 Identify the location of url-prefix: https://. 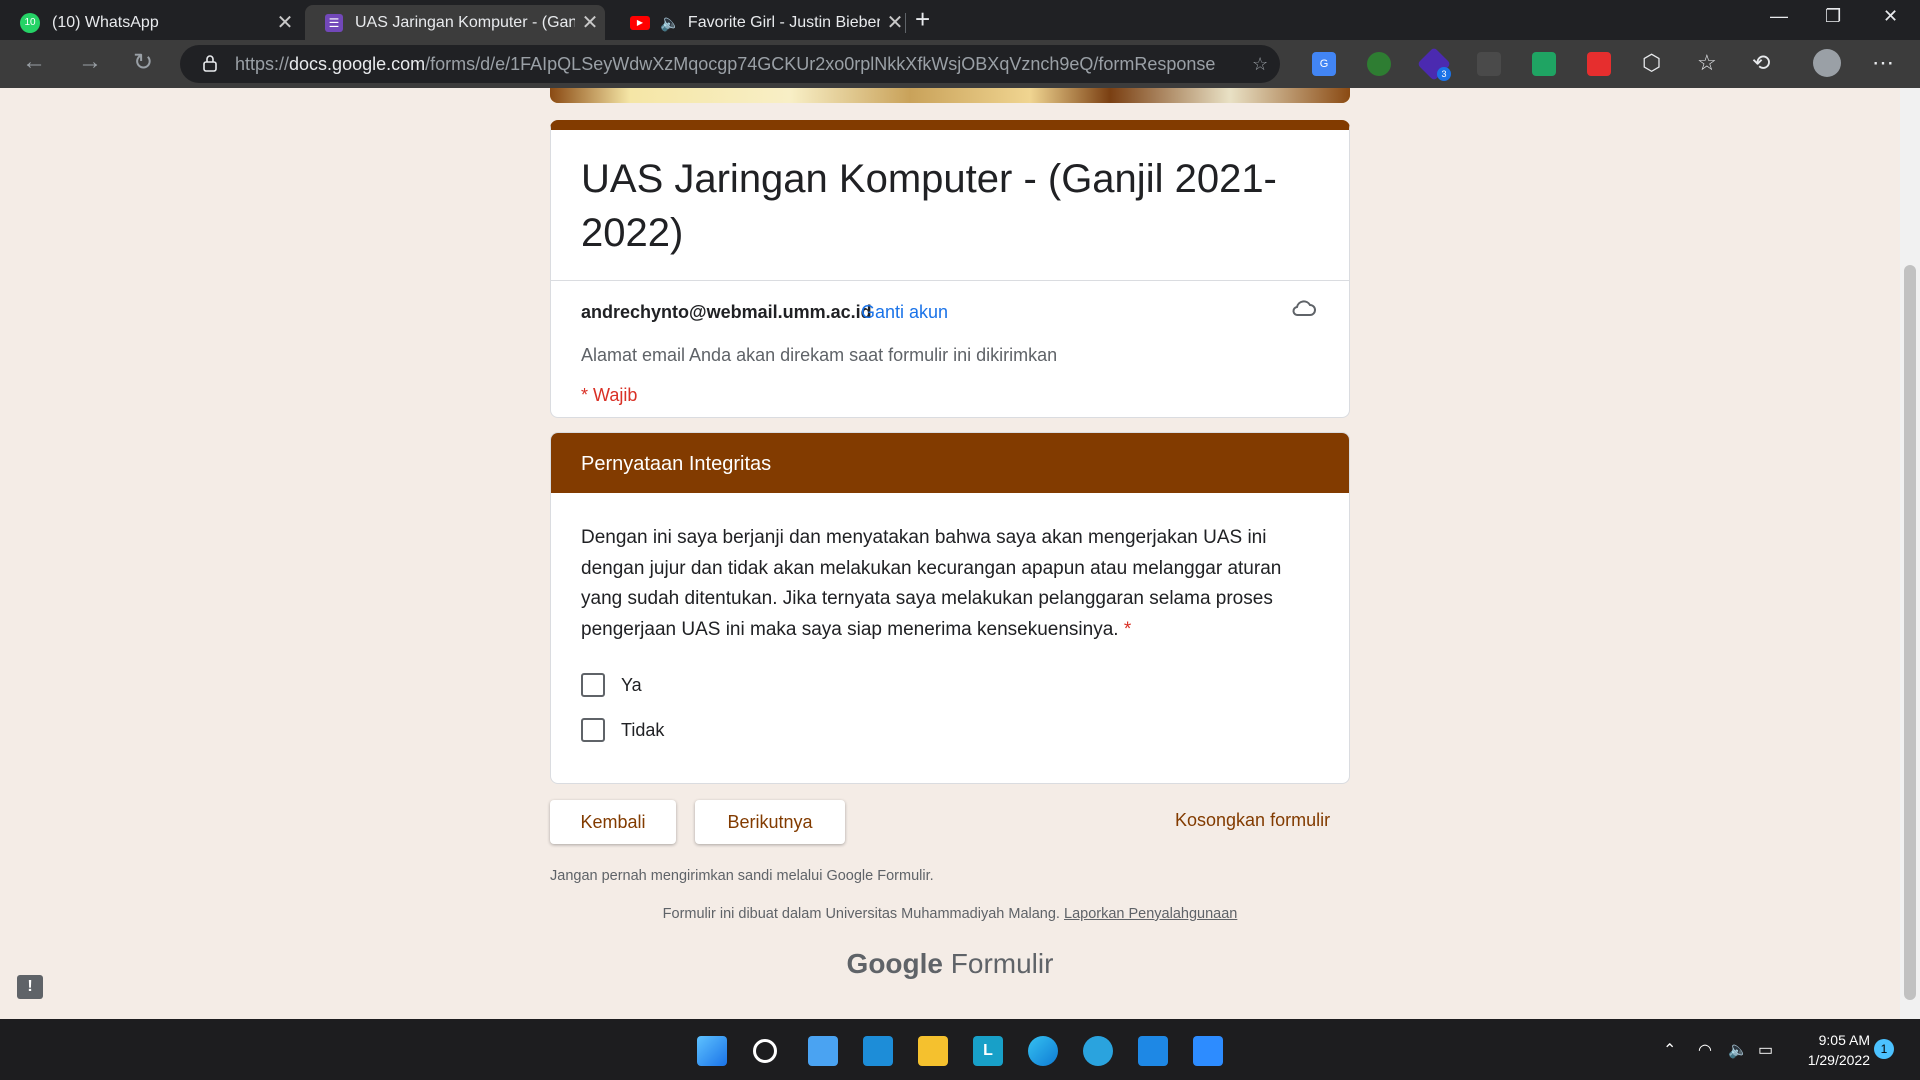
(262, 64).